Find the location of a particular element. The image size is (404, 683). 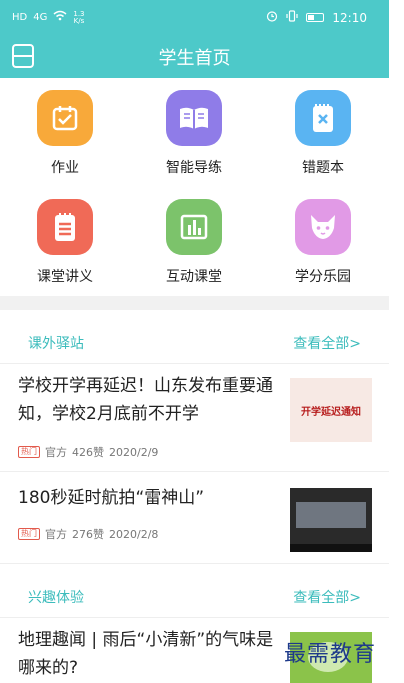

tile-label: 作业 is located at coordinates (65, 168).